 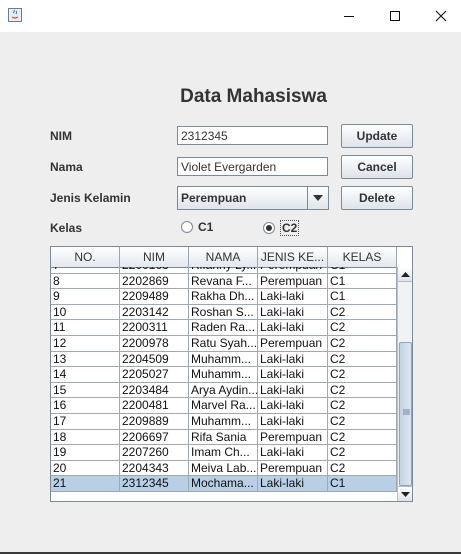 I want to click on cell-nim: 2204343, so click(x=154, y=468).